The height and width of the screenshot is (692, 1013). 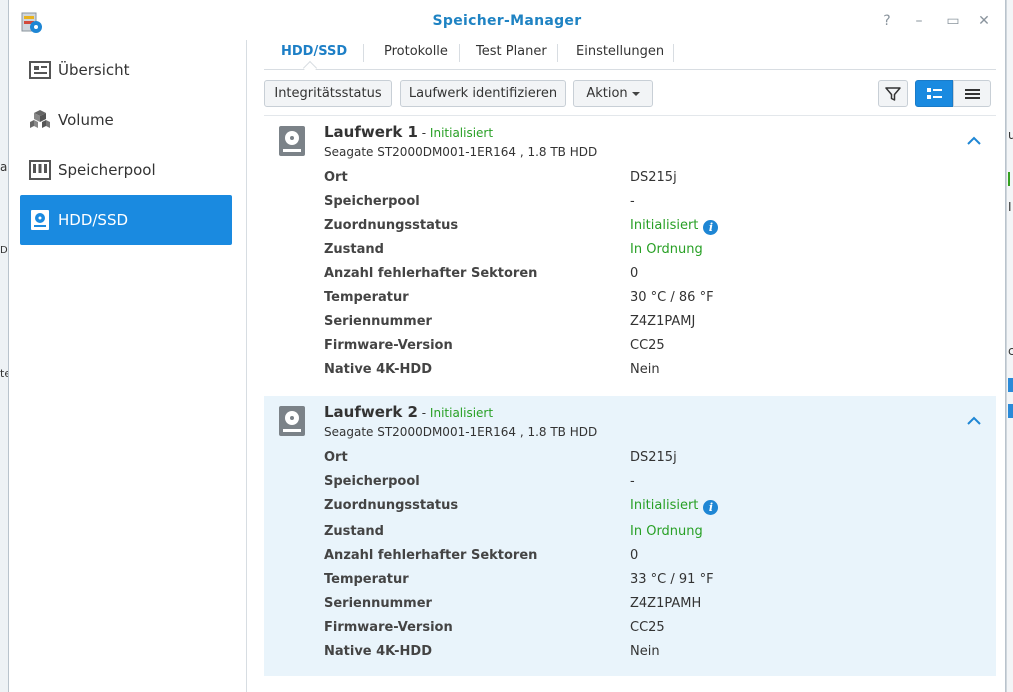 What do you see at coordinates (40, 170) in the screenshot?
I see `storage-pool-icon` at bounding box center [40, 170].